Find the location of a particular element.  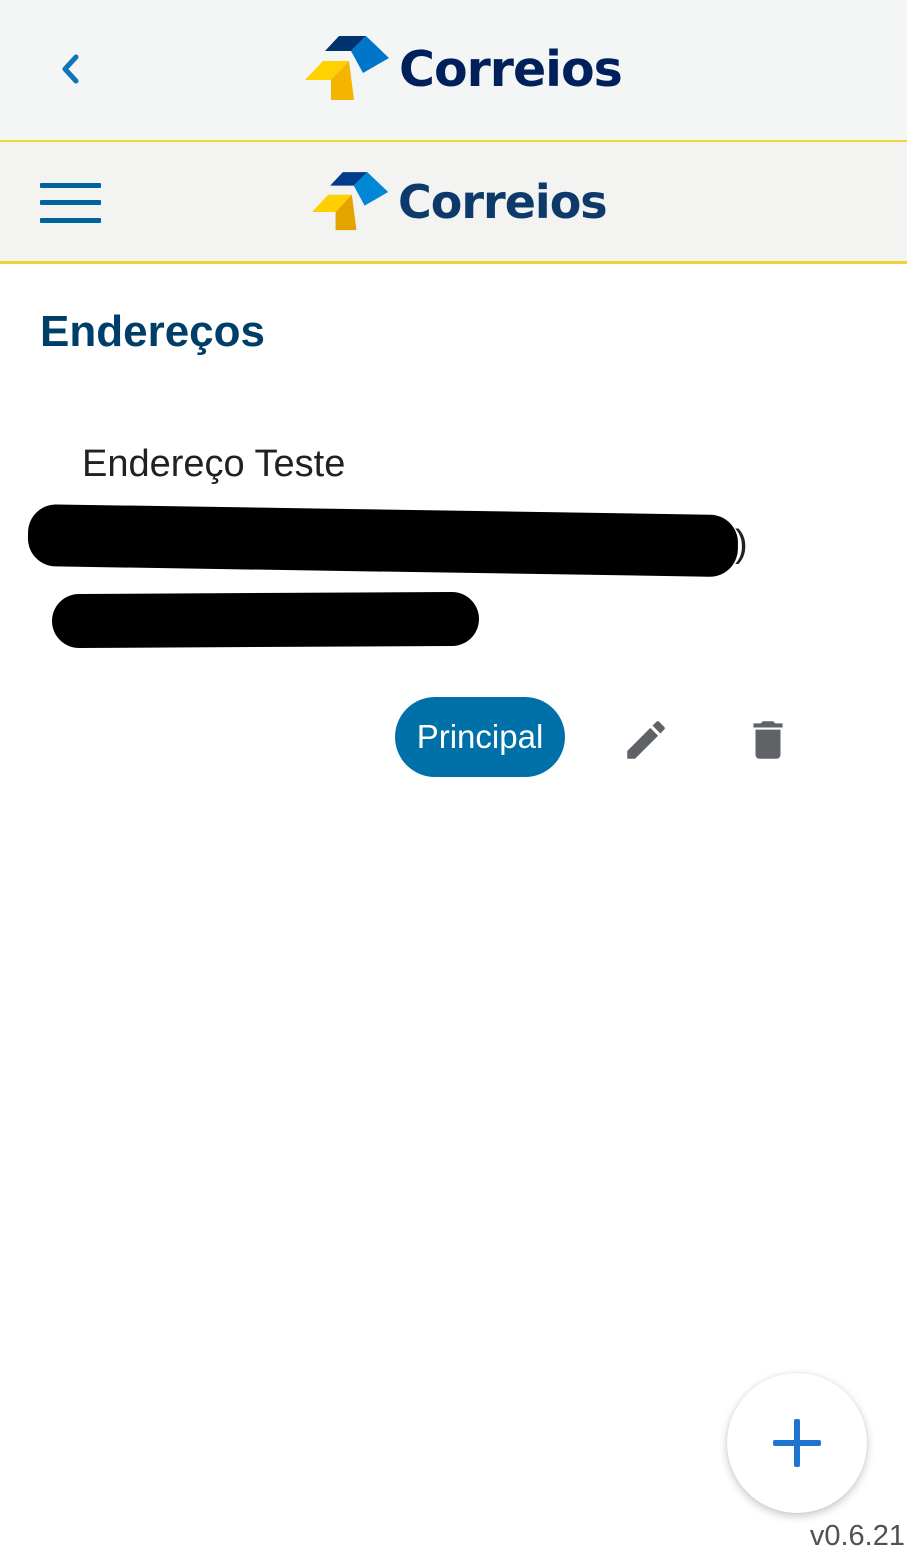

app-version: v0.6.21 is located at coordinates (857, 1536).